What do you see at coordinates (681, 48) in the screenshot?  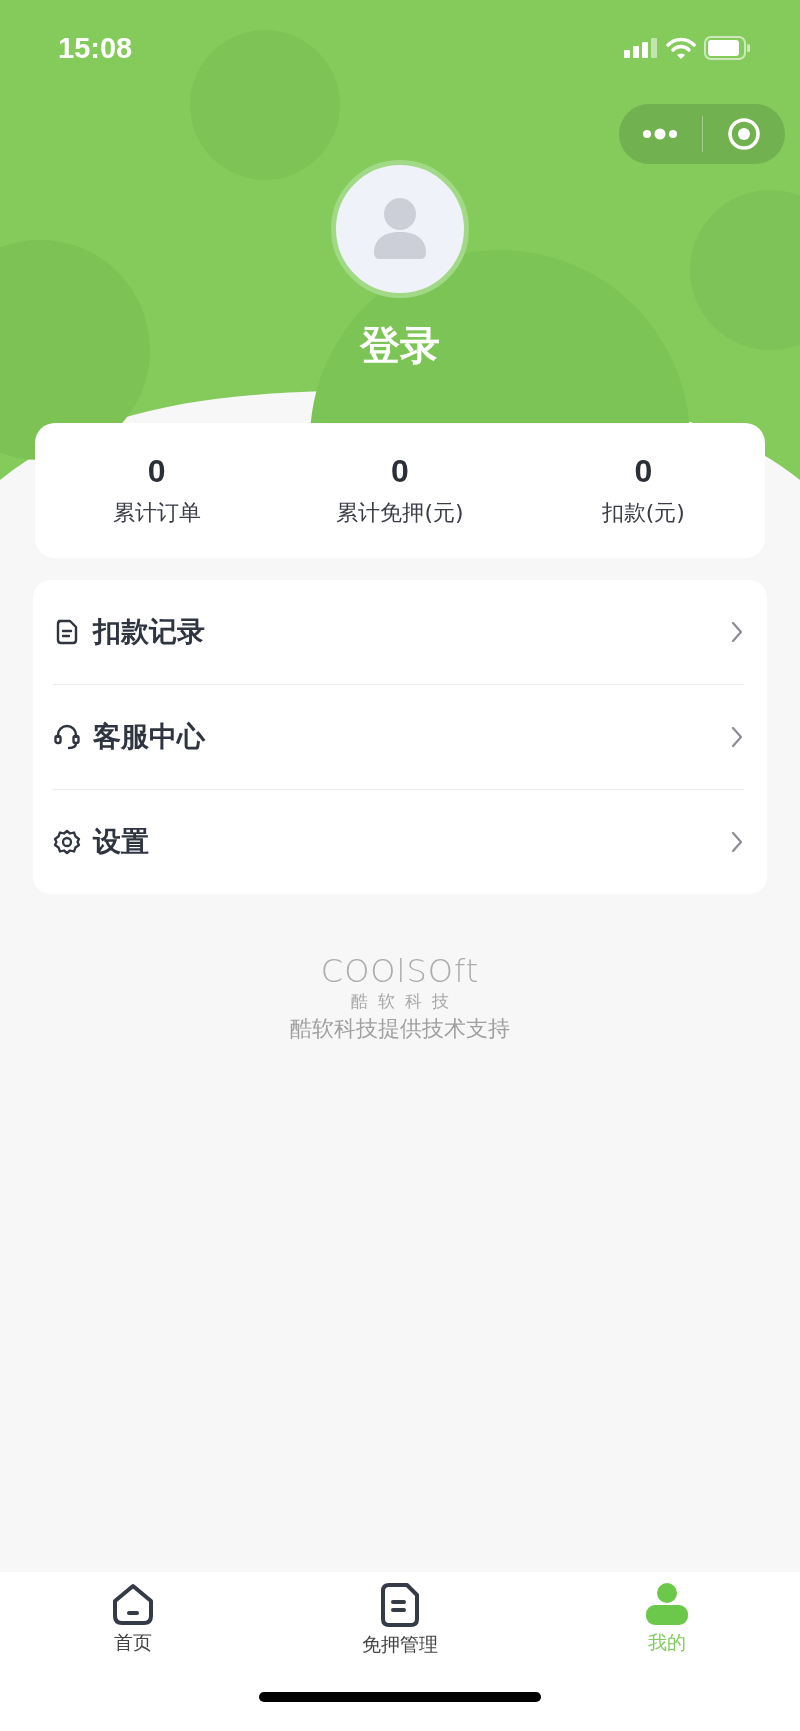 I see `wifi-icon` at bounding box center [681, 48].